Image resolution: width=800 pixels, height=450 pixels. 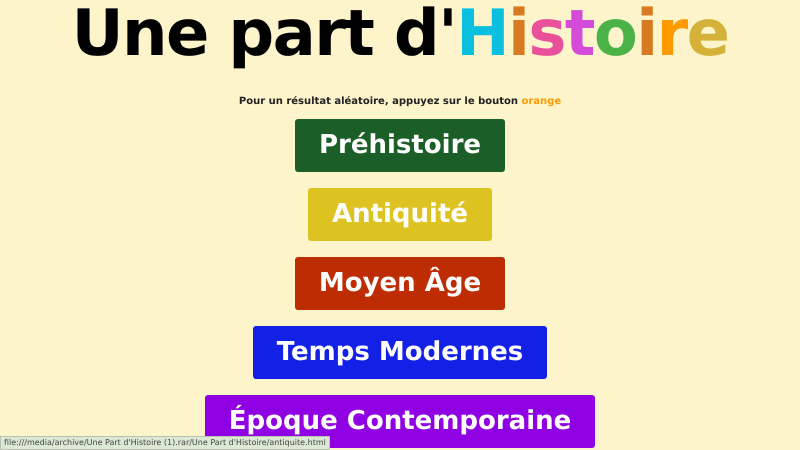 I want to click on period-button: Moyen Âge, so click(x=400, y=283).